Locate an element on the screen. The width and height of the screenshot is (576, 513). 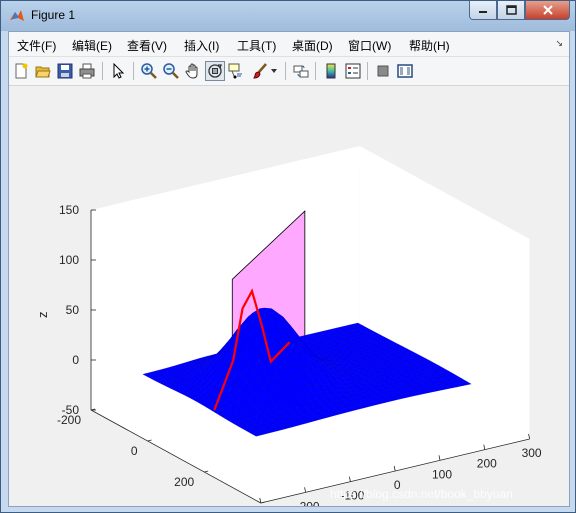
y-tick-label: 100 is located at coordinates (442, 474).